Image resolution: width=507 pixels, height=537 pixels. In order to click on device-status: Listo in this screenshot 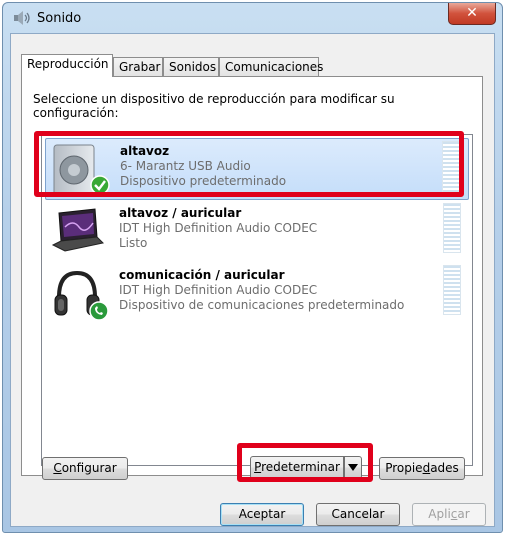, I will do `click(133, 243)`.